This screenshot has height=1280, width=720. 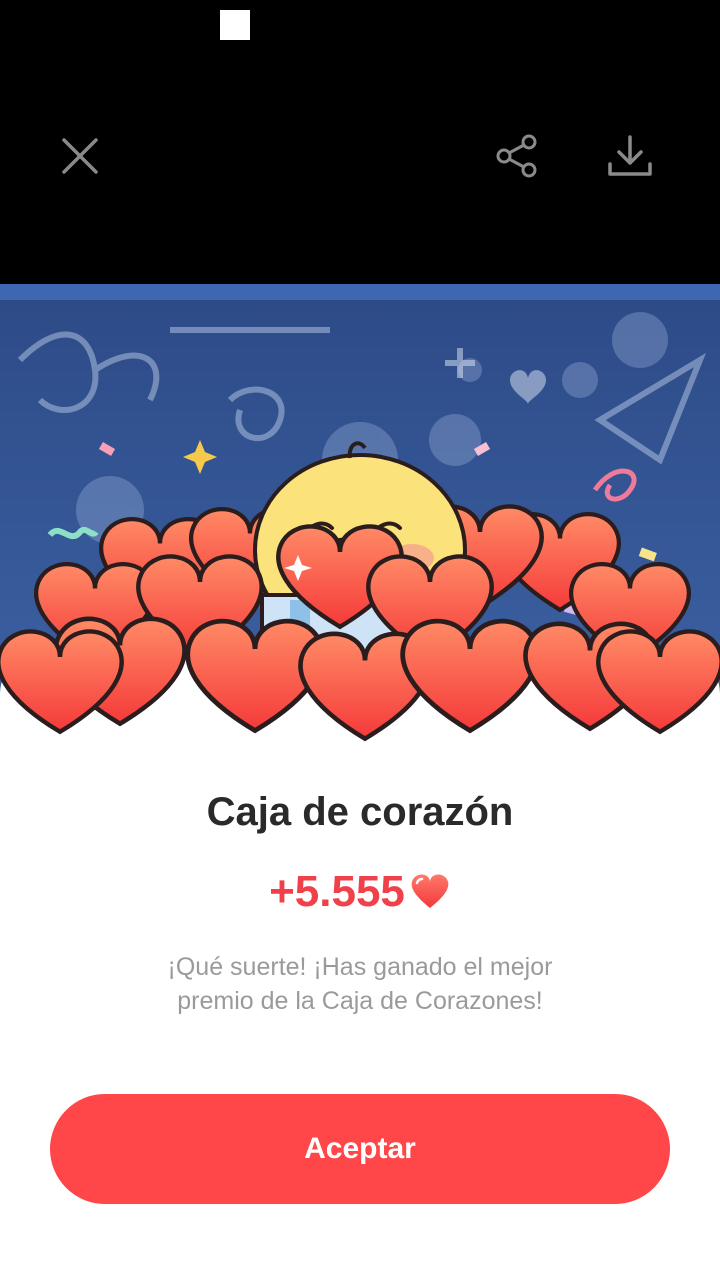 I want to click on reward-amount: +5.555, so click(x=360, y=892).